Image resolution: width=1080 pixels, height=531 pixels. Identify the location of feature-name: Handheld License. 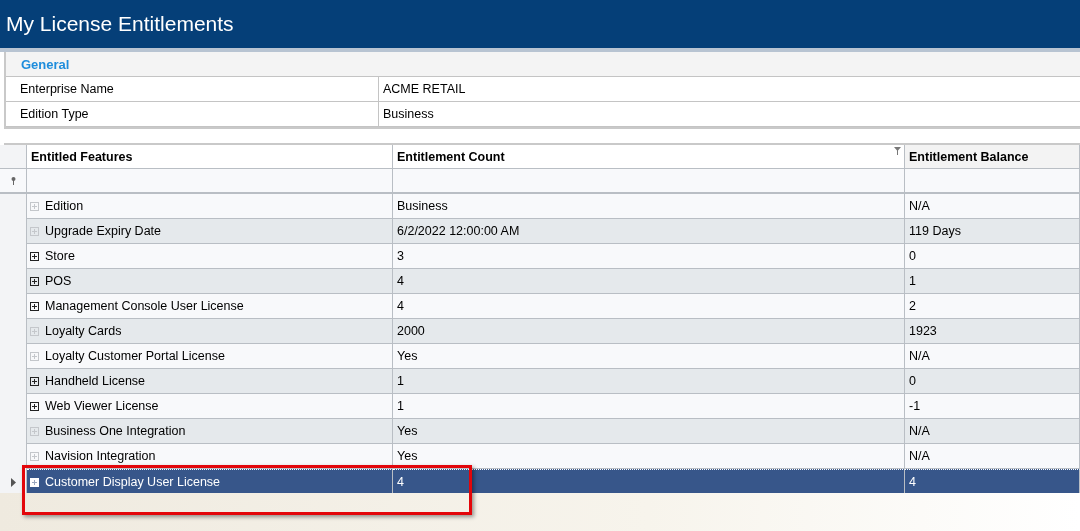
(95, 381).